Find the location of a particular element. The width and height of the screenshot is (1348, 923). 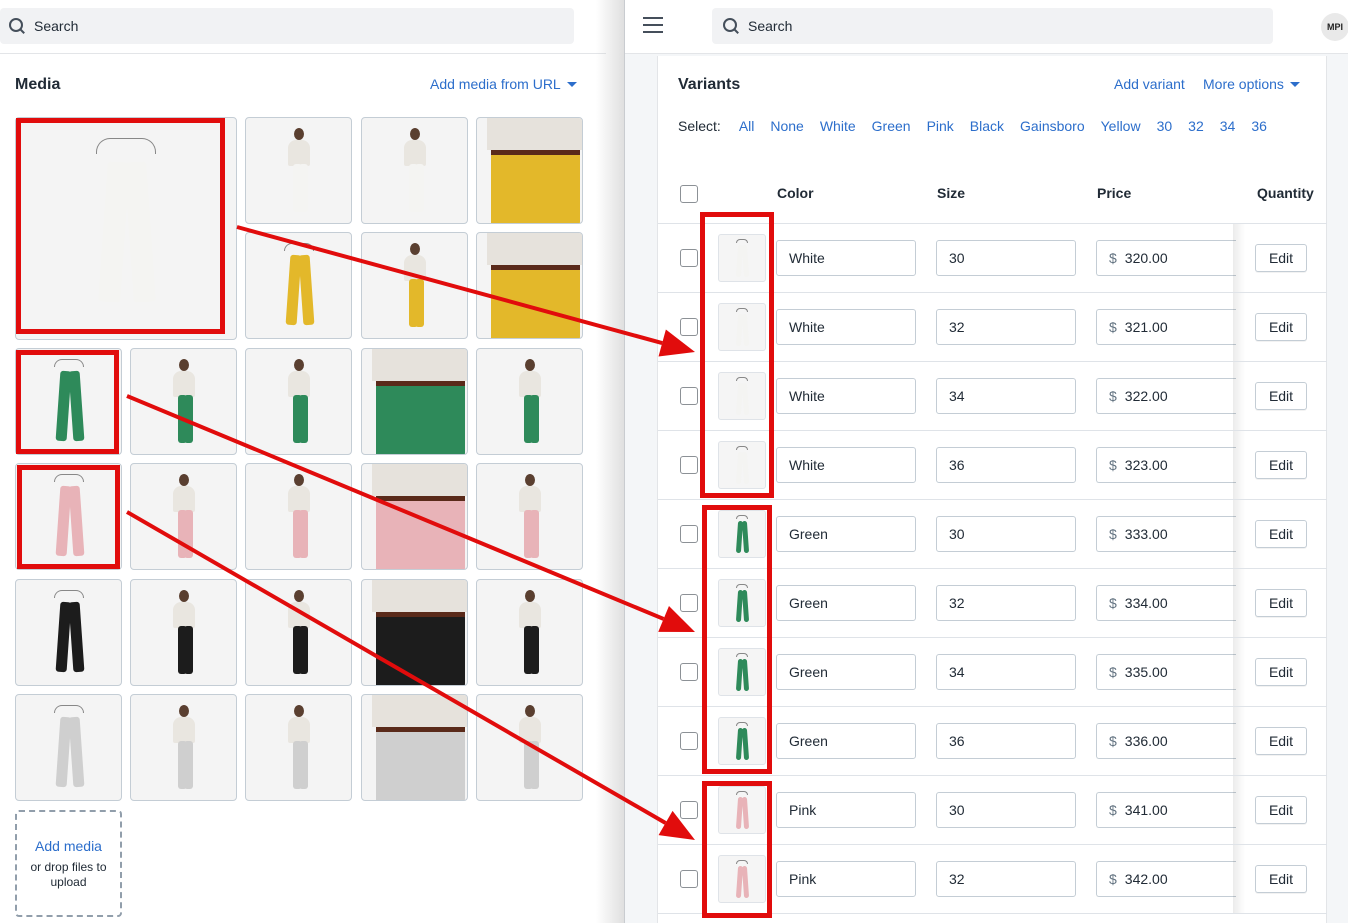

add-variant-link: Add variant is located at coordinates (1149, 84).